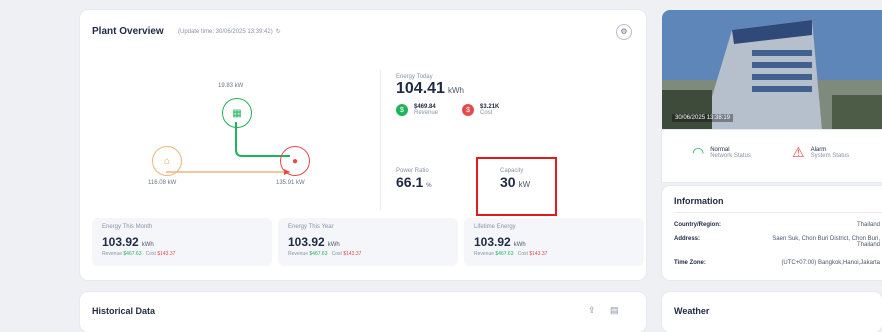 The height and width of the screenshot is (332, 882). Describe the element at coordinates (430, 88) in the screenshot. I see `energy-today-value: 104.41 kWh` at that location.